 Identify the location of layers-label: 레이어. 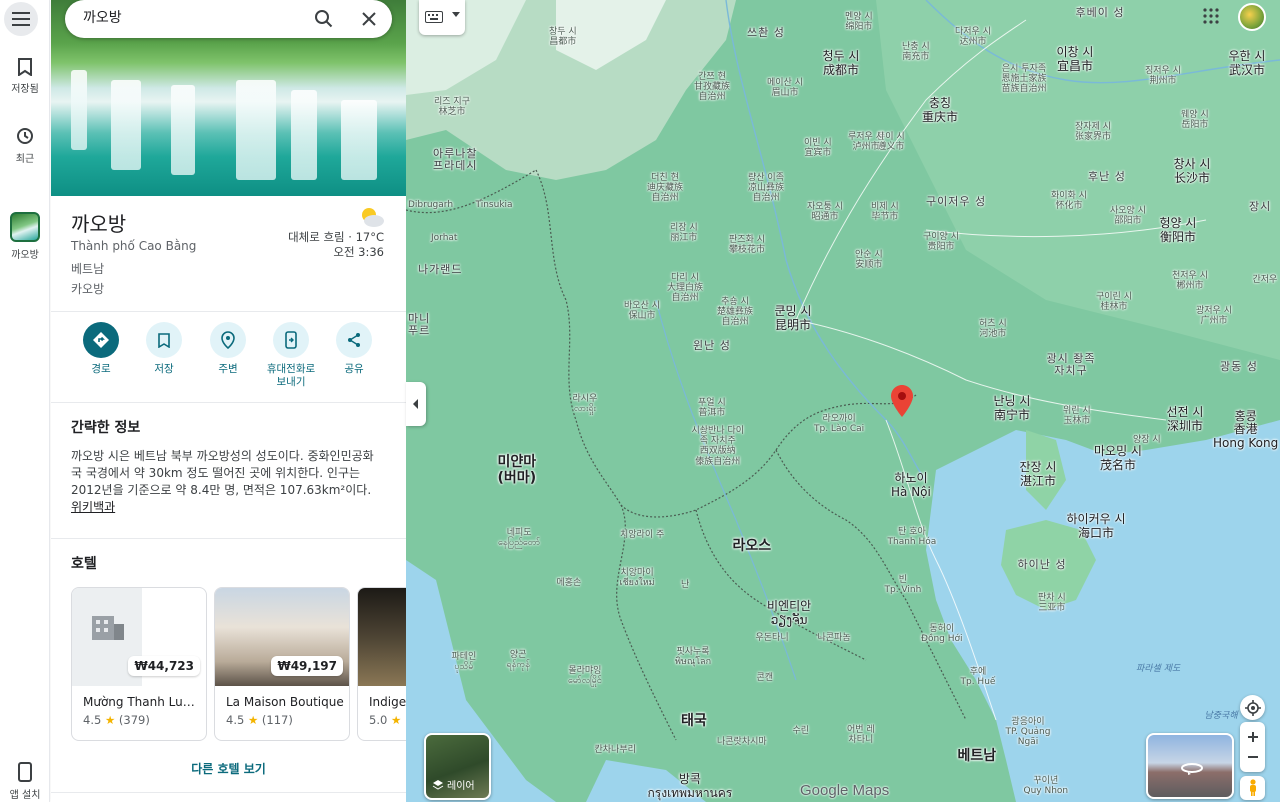
(461, 786).